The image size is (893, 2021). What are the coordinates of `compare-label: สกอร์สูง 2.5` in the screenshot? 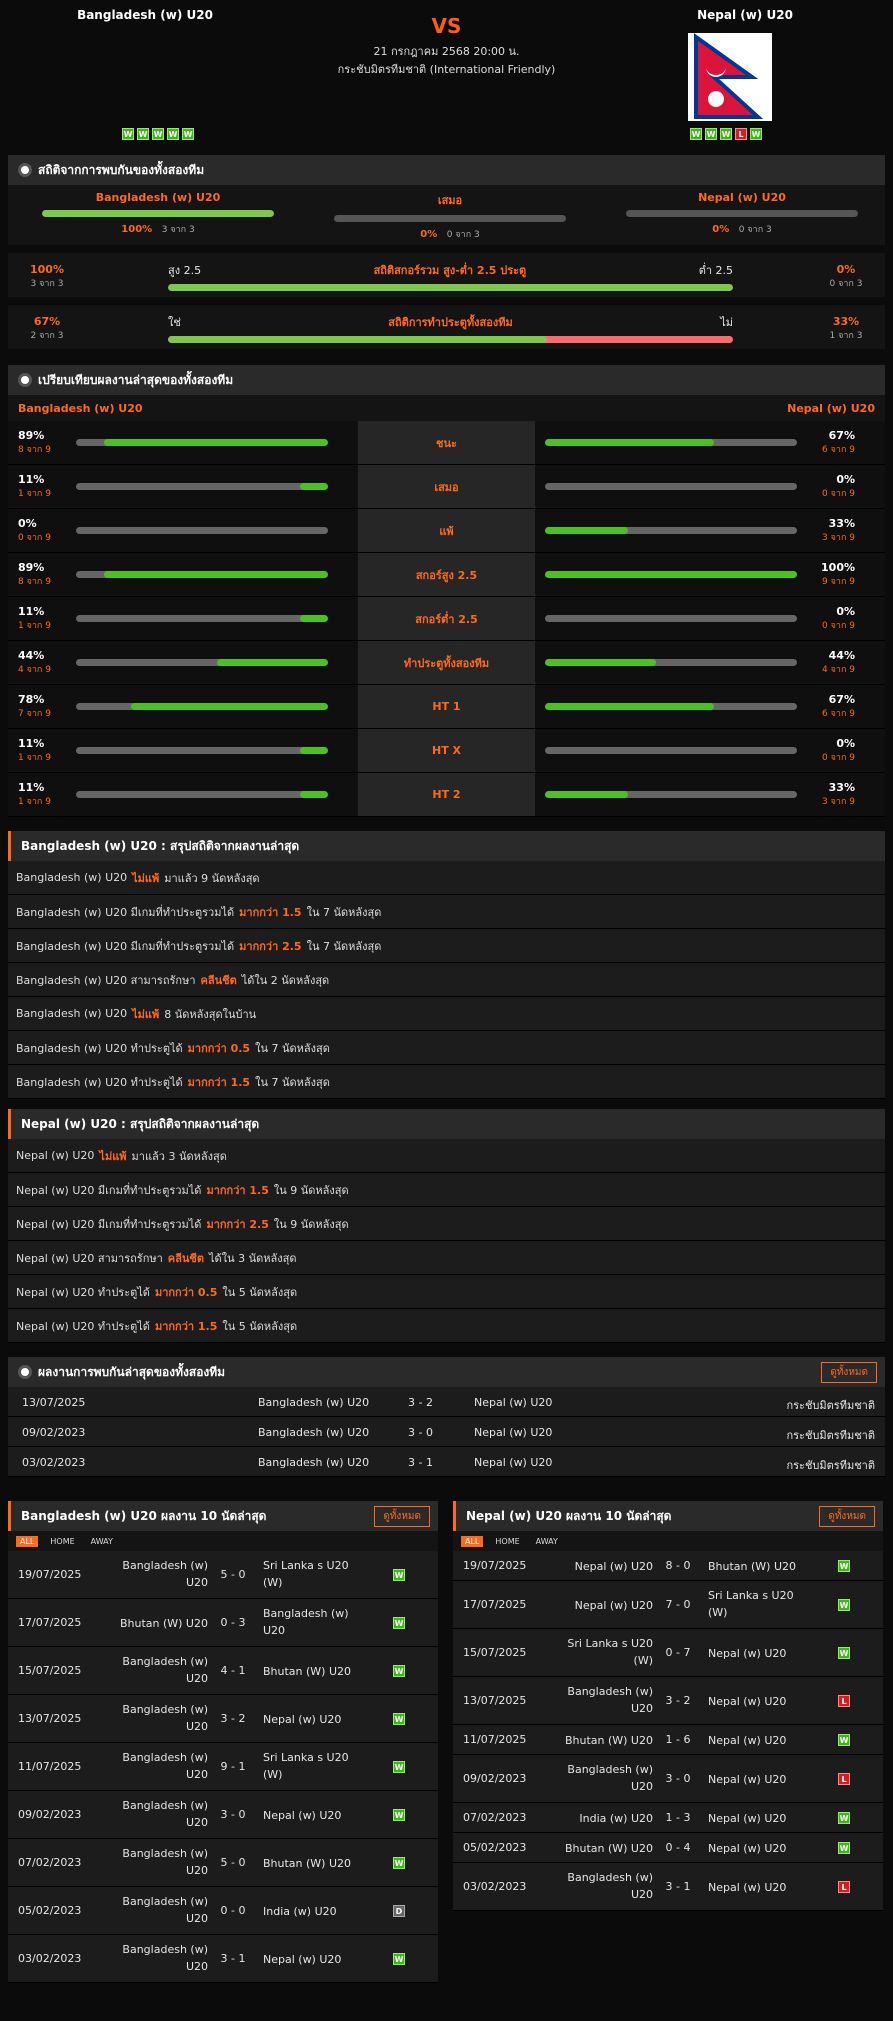 It's located at (446, 574).